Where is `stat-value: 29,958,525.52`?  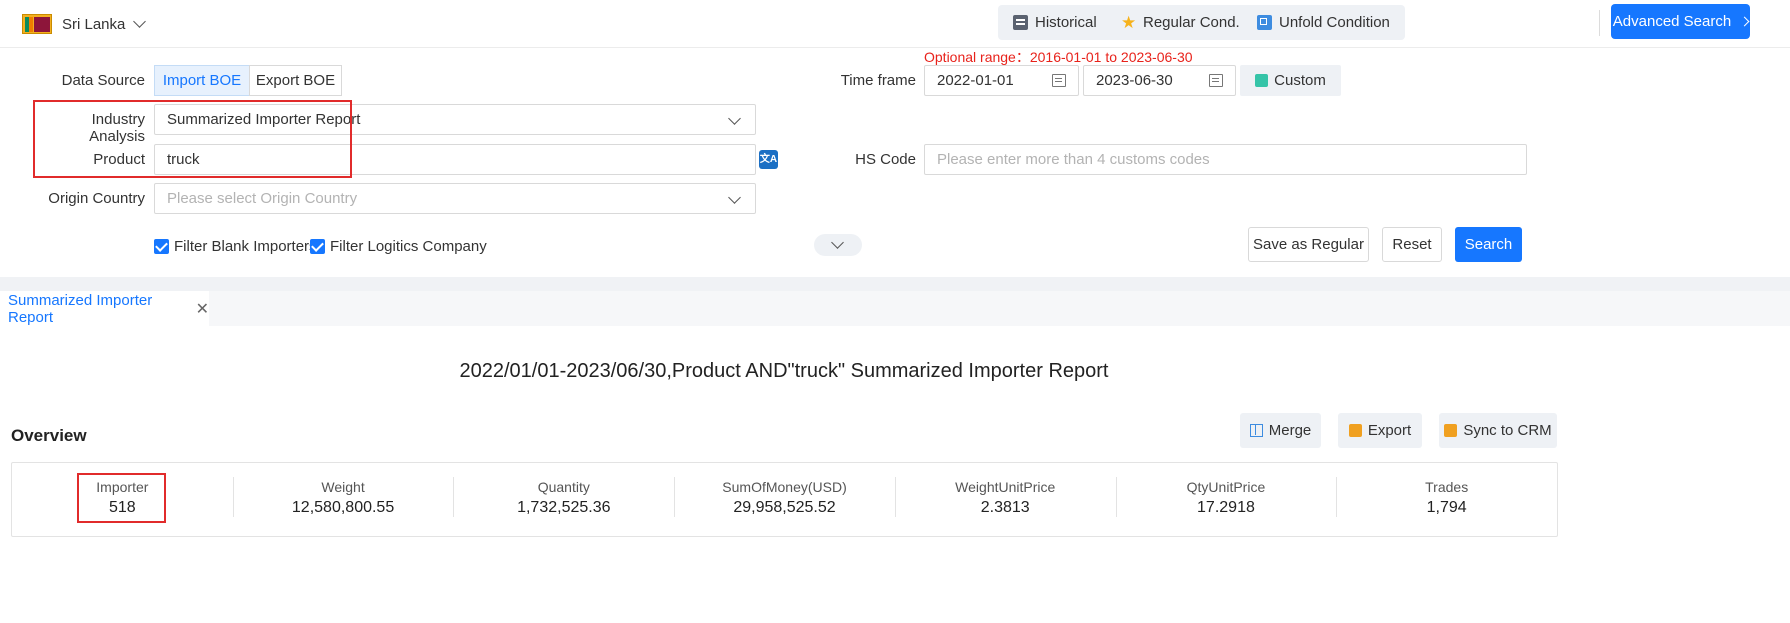 stat-value: 29,958,525.52 is located at coordinates (784, 507).